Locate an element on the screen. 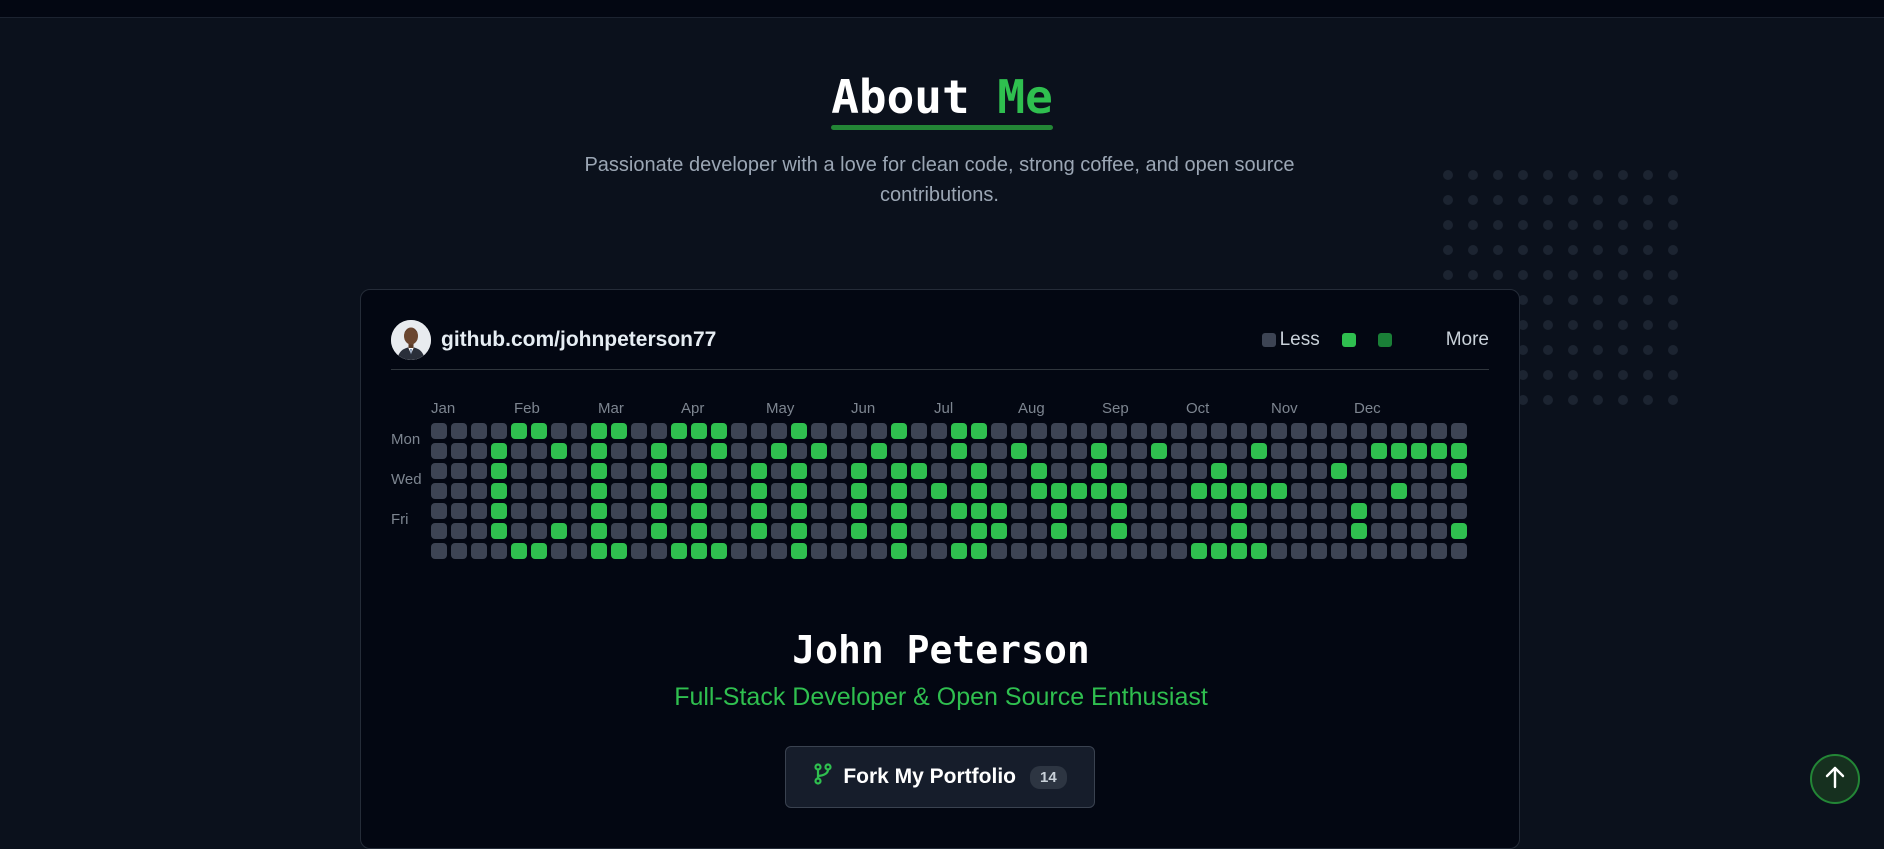 This screenshot has width=1884, height=849. fork-portfolio-button: Fork My Portfolio 14 is located at coordinates (940, 777).